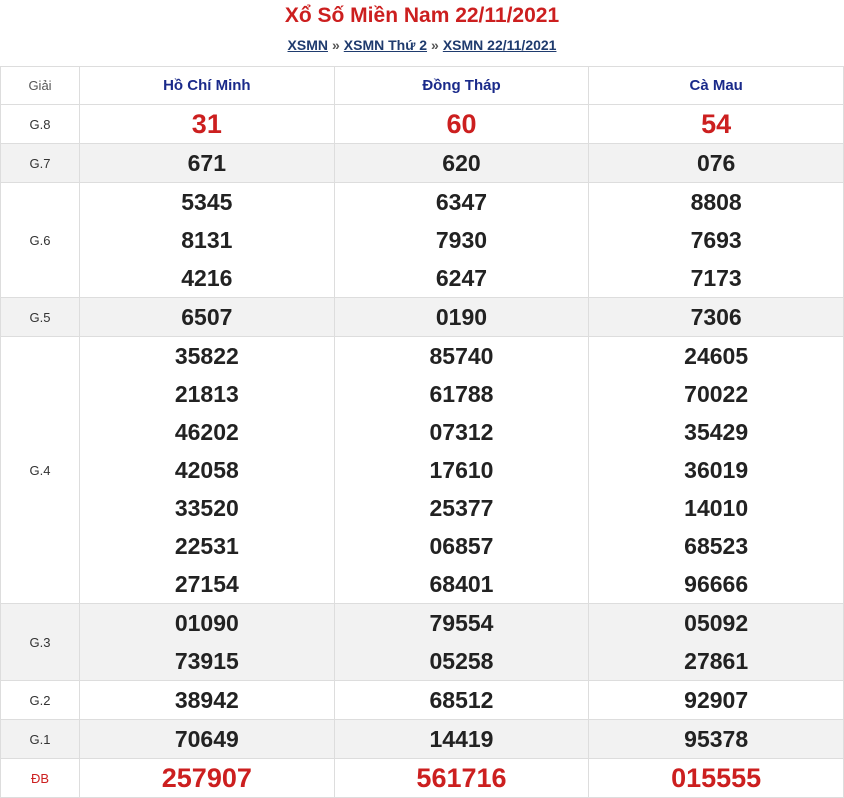 The width and height of the screenshot is (844, 798). What do you see at coordinates (207, 85) in the screenshot?
I see `column-header-province: Hồ Chí Minh` at bounding box center [207, 85].